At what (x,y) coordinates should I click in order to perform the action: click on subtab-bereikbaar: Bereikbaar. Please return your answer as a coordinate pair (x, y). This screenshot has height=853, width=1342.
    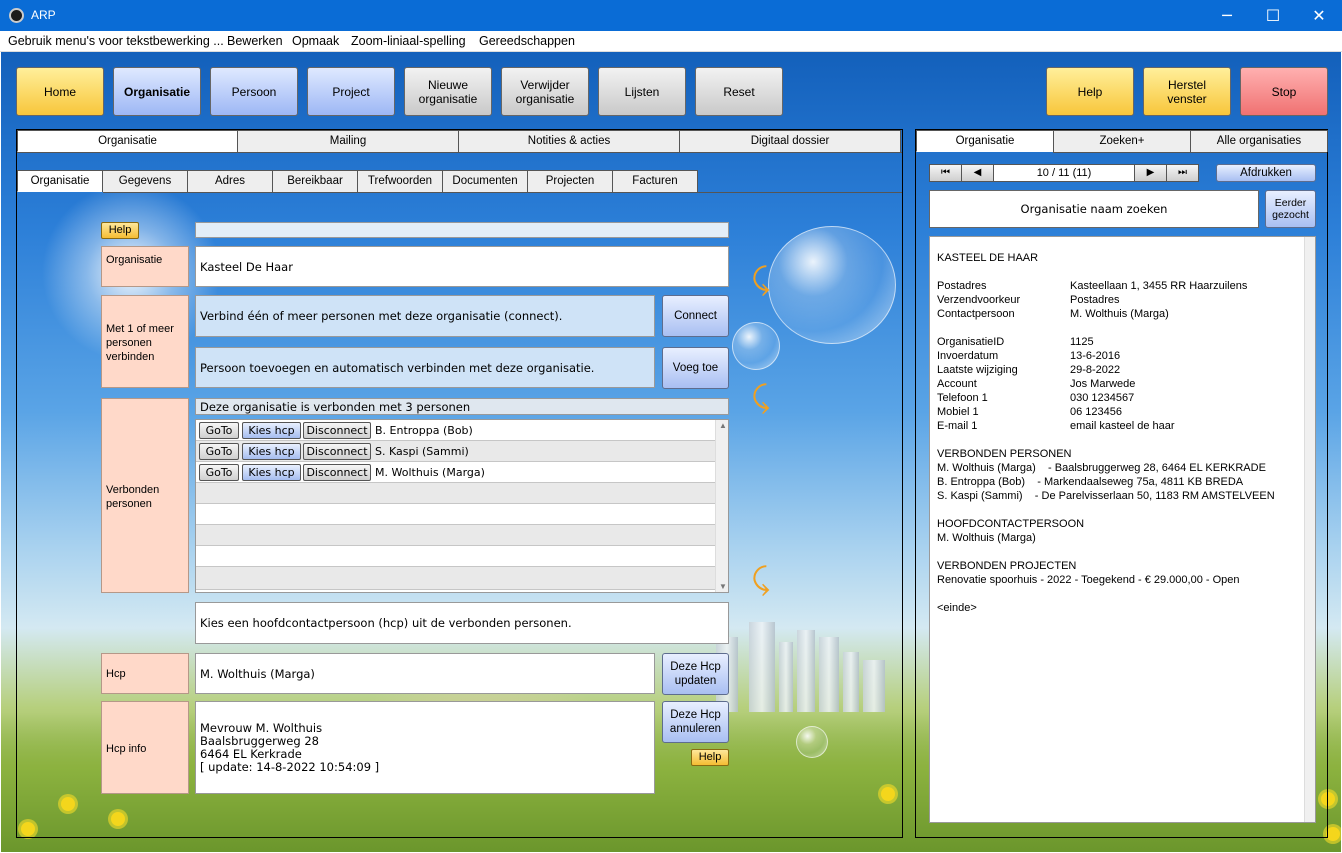
    Looking at the image, I should click on (315, 181).